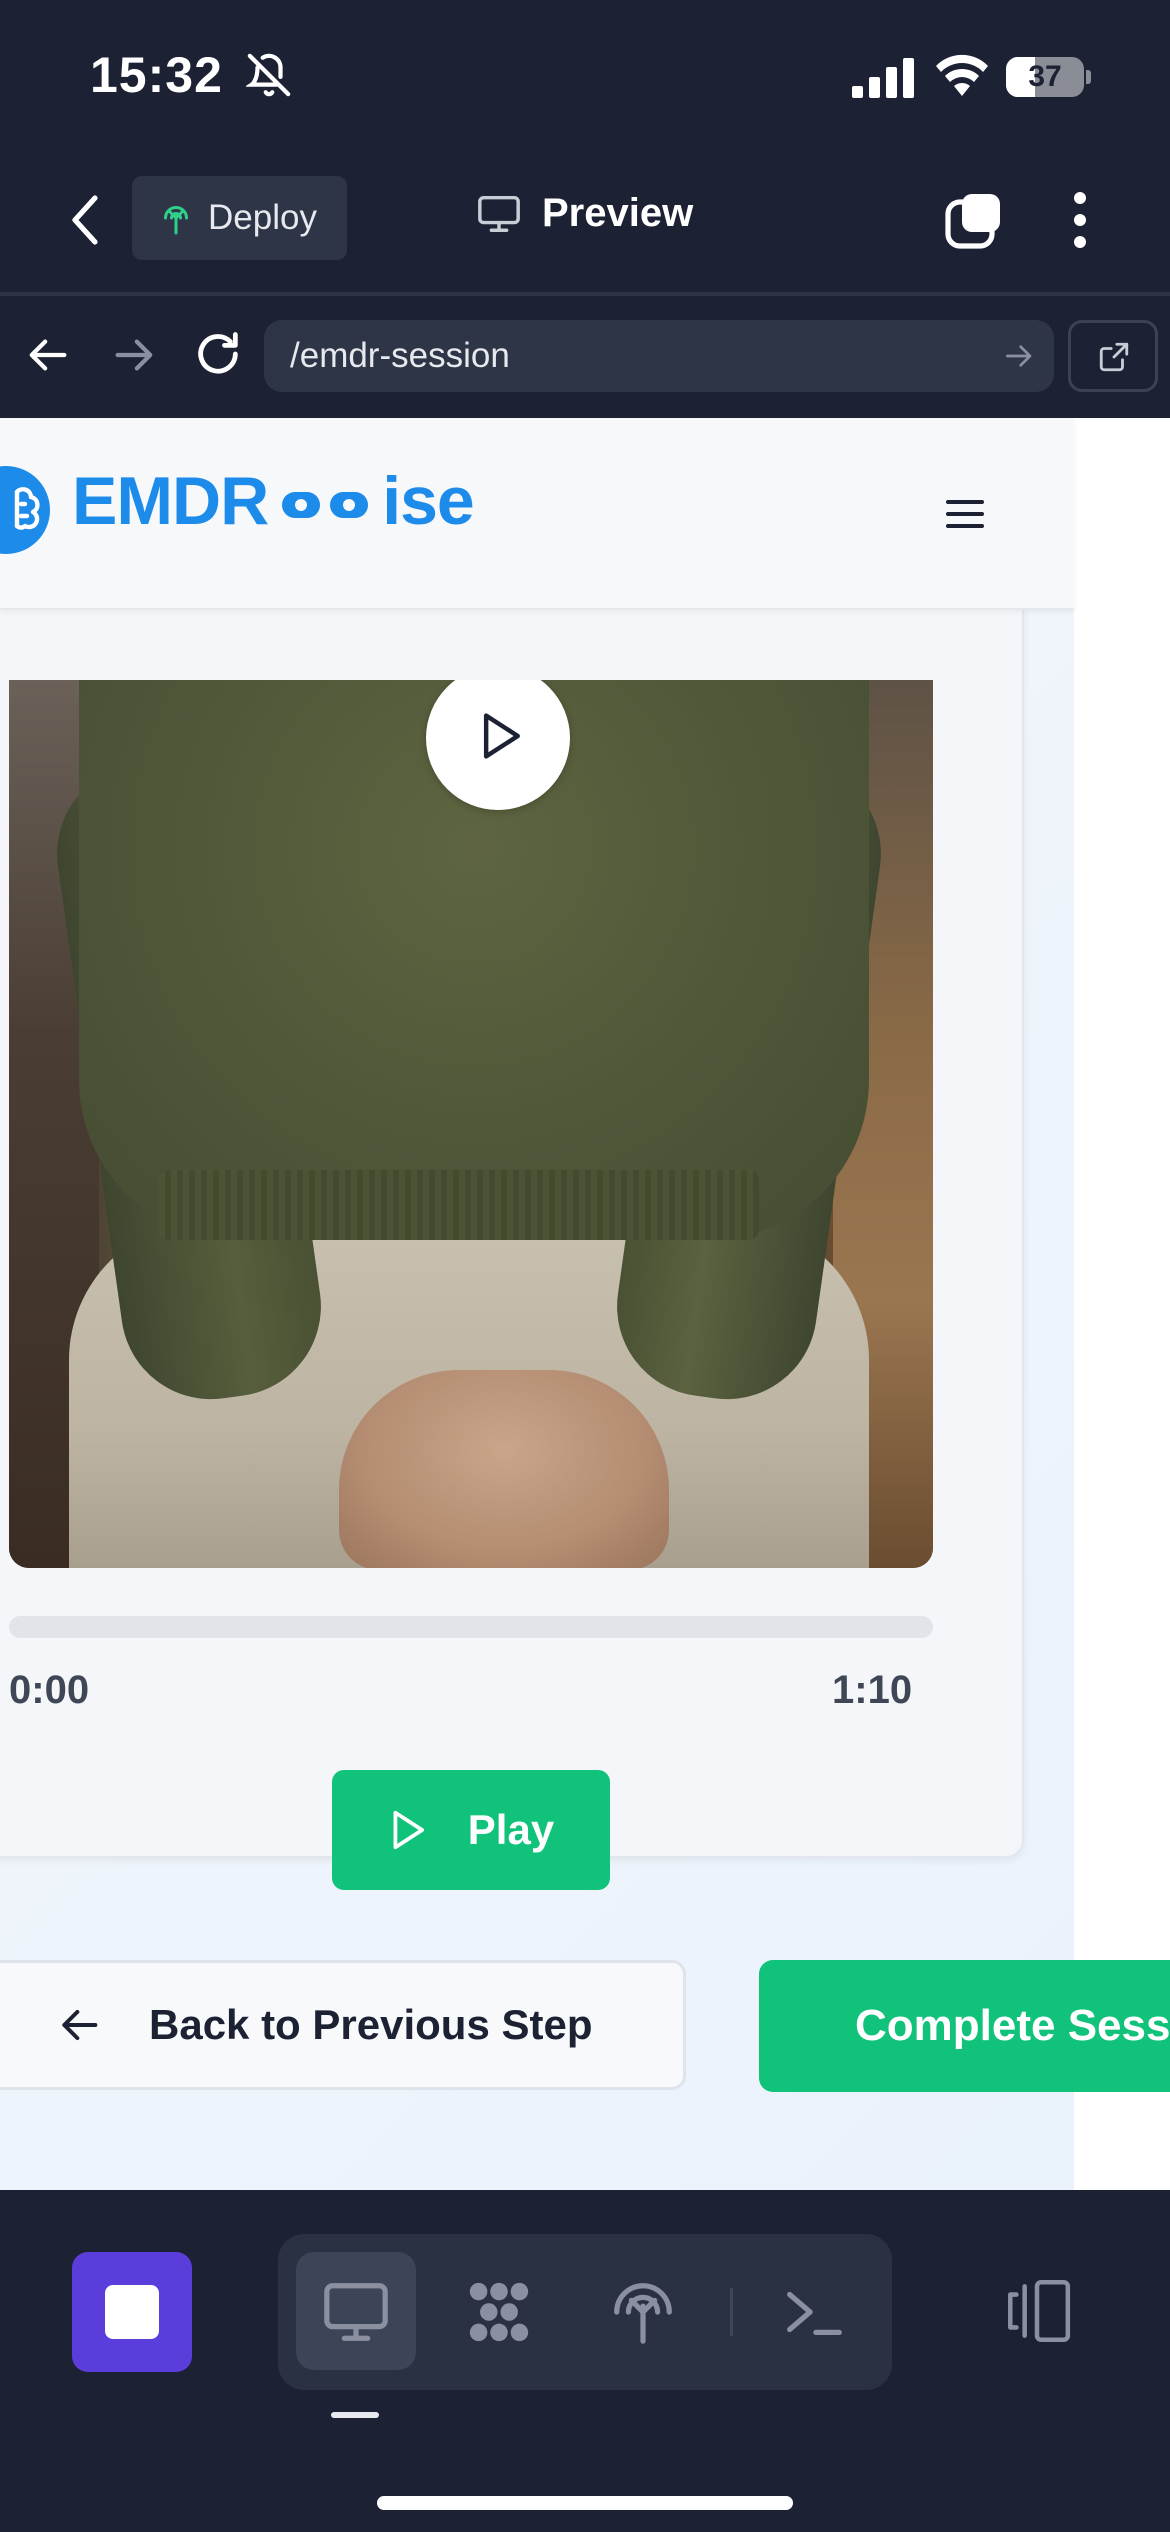 This screenshot has width=1170, height=2532. I want to click on play-button: Play, so click(471, 1830).